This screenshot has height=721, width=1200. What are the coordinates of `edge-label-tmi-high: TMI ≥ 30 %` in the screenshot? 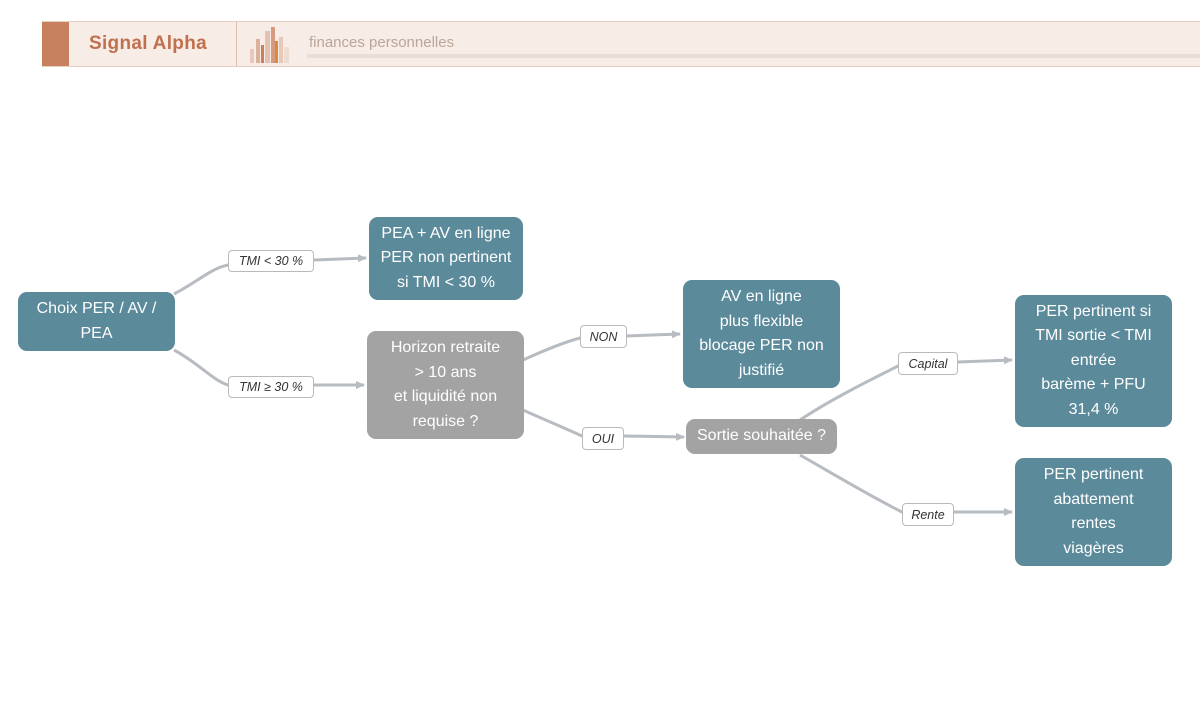 It's located at (271, 387).